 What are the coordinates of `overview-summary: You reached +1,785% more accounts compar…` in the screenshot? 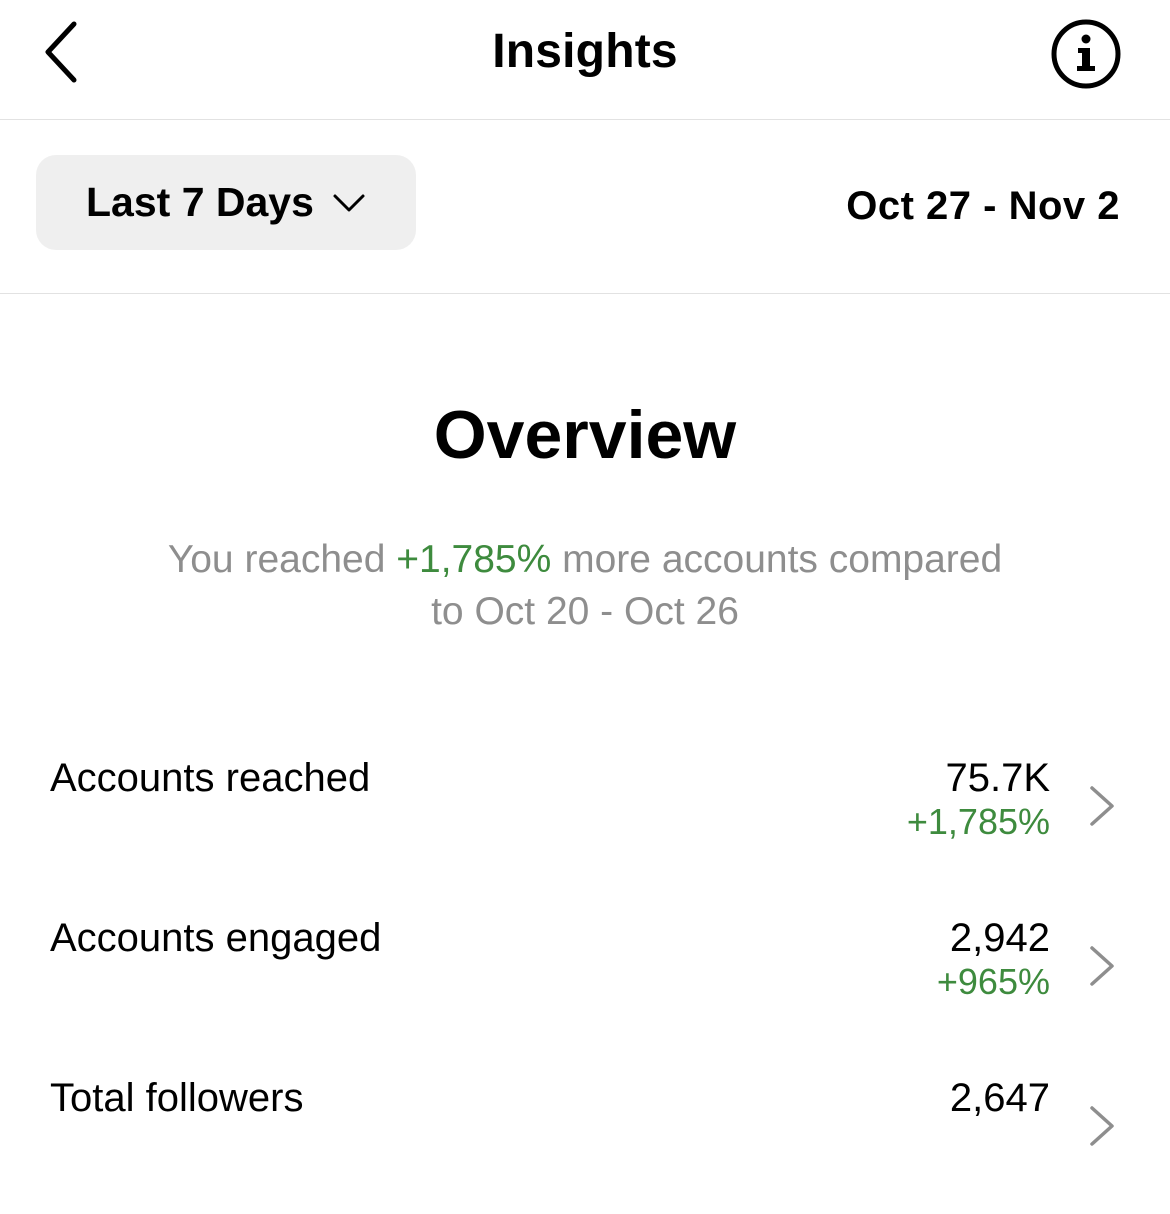 It's located at (585, 586).